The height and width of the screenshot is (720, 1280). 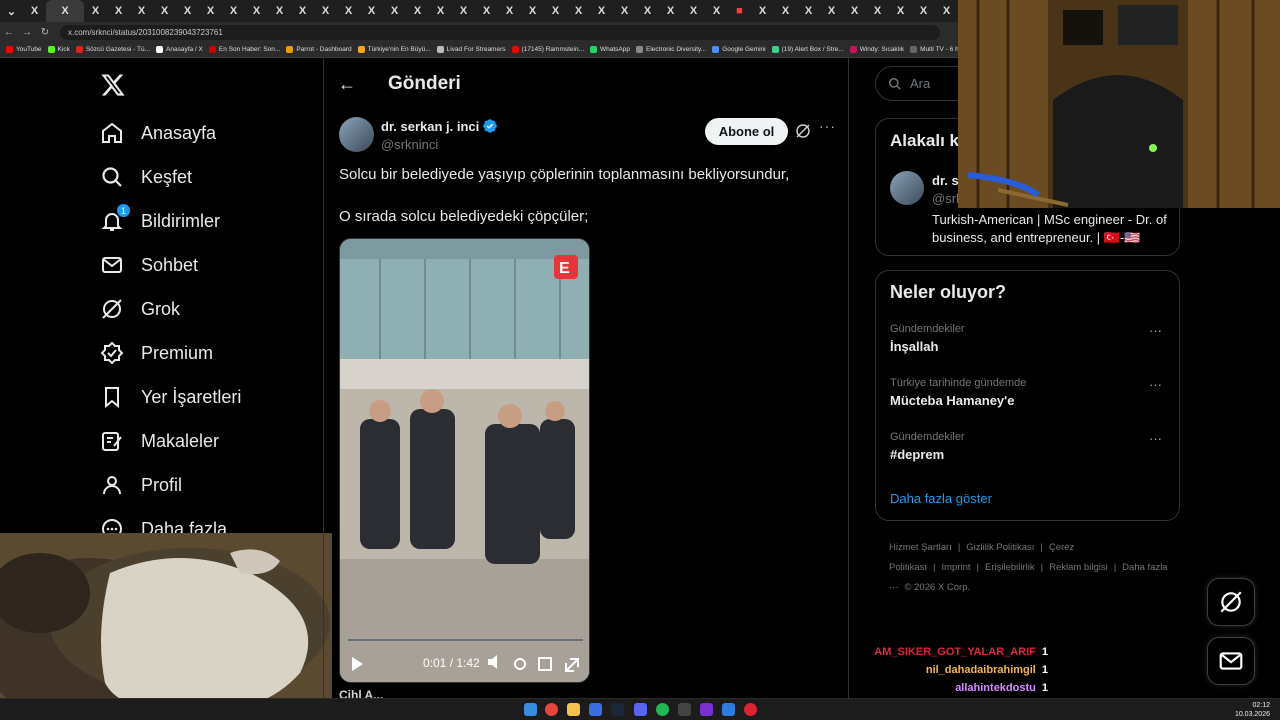 What do you see at coordinates (640, 709) in the screenshot?
I see `discord-icon` at bounding box center [640, 709].